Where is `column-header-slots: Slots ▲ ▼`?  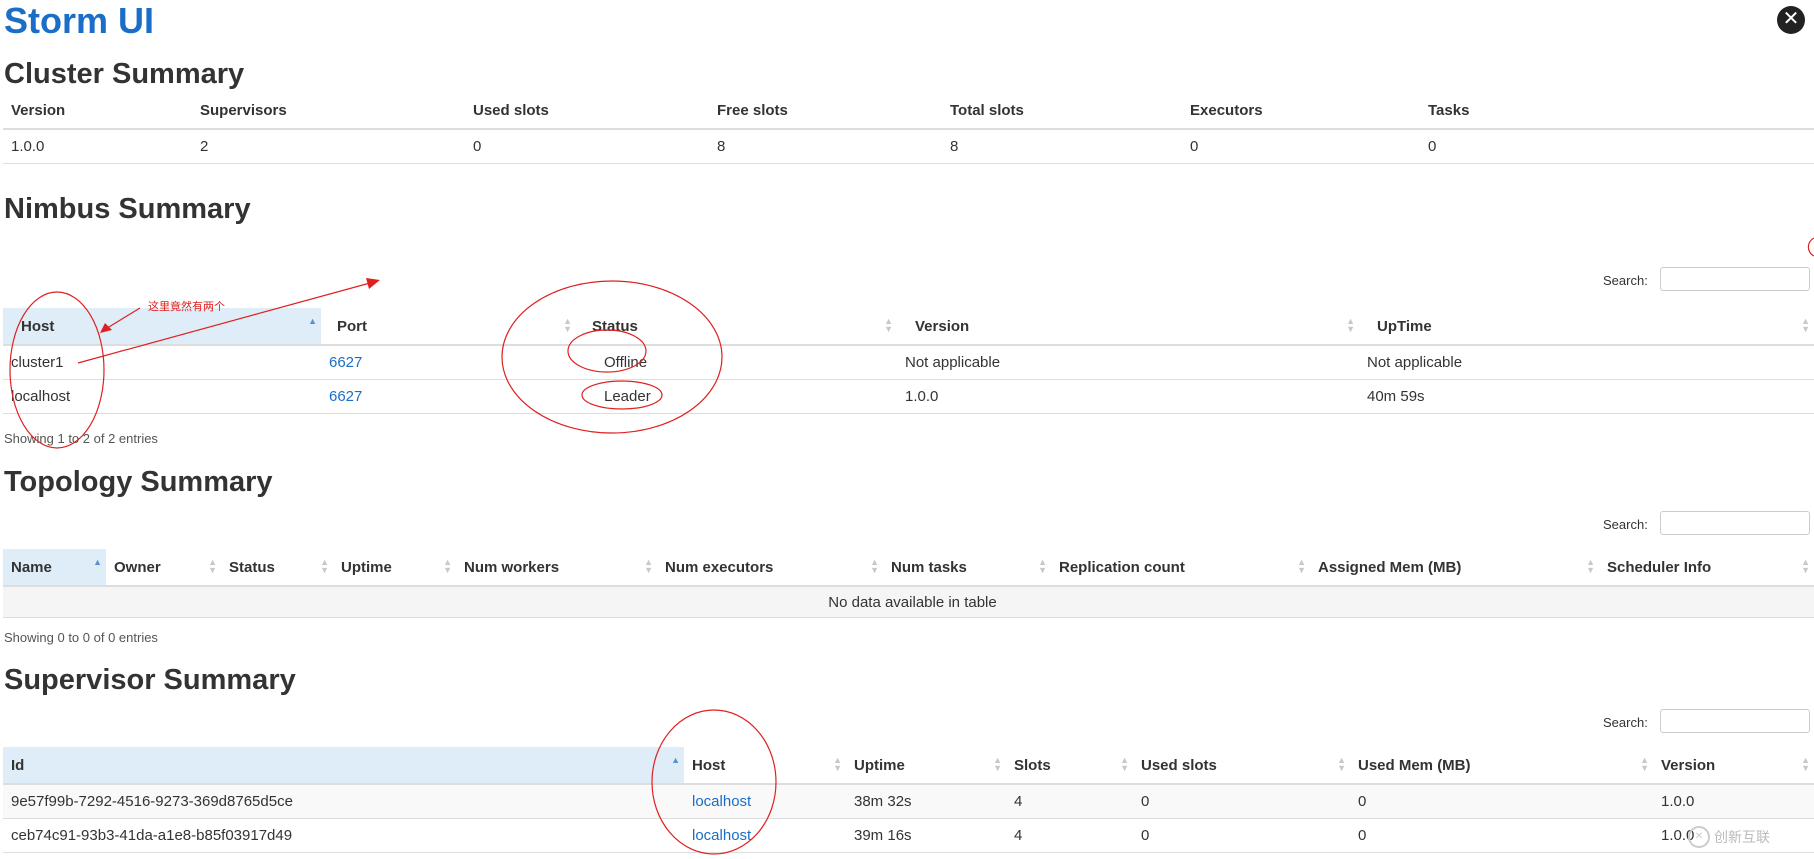 column-header-slots: Slots ▲ ▼ is located at coordinates (1069, 766).